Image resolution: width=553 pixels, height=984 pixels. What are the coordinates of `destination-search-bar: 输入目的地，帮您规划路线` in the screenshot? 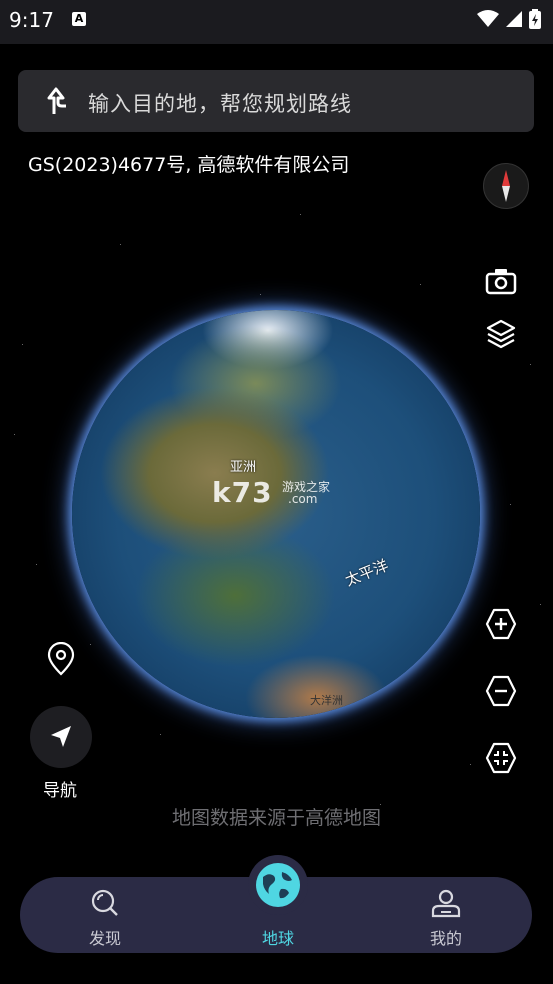 It's located at (276, 101).